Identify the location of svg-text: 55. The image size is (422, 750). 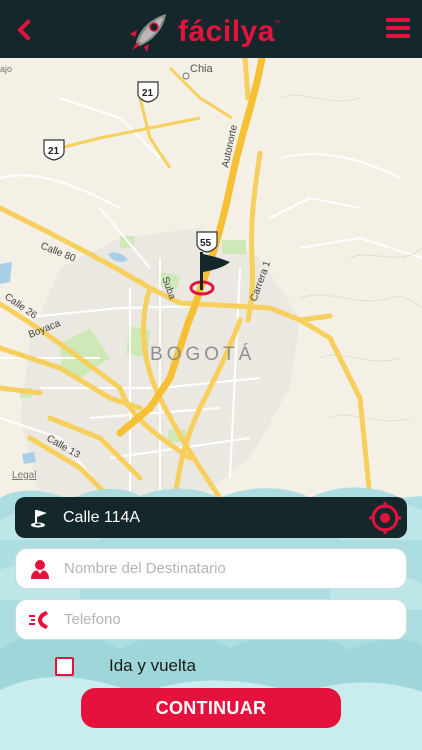
(206, 243).